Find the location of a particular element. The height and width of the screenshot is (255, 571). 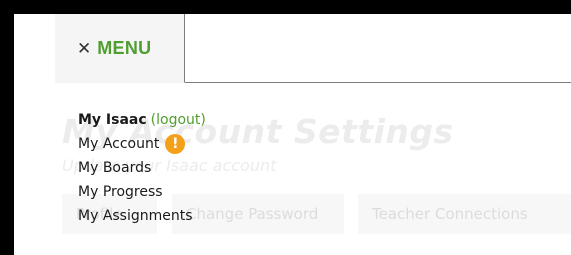

menu-section-title: My Isaac is located at coordinates (112, 120).